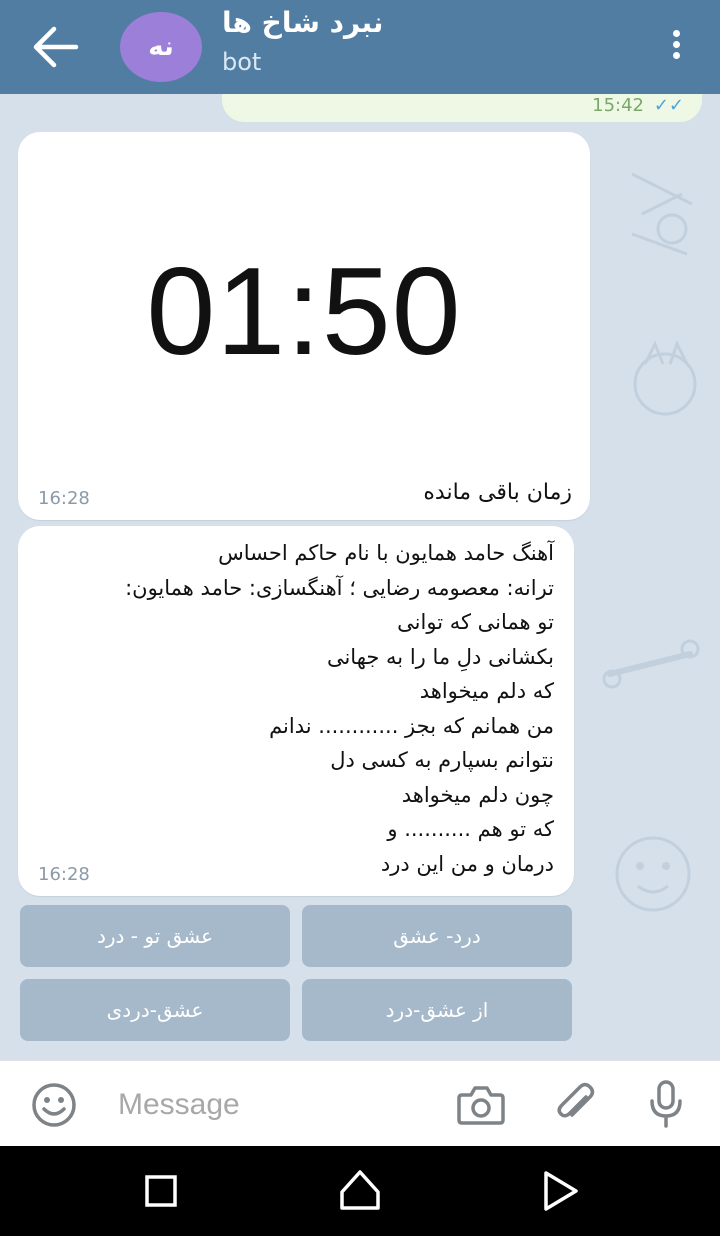  Describe the element at coordinates (437, 936) in the screenshot. I see `inline-button-dard-eshgh: درد- عشق` at that location.